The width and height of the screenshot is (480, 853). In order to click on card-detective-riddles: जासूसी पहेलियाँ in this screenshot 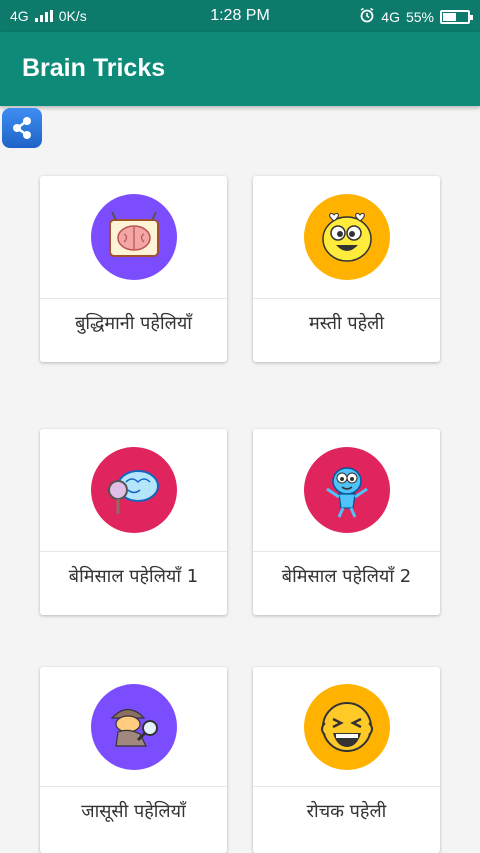, I will do `click(133, 760)`.